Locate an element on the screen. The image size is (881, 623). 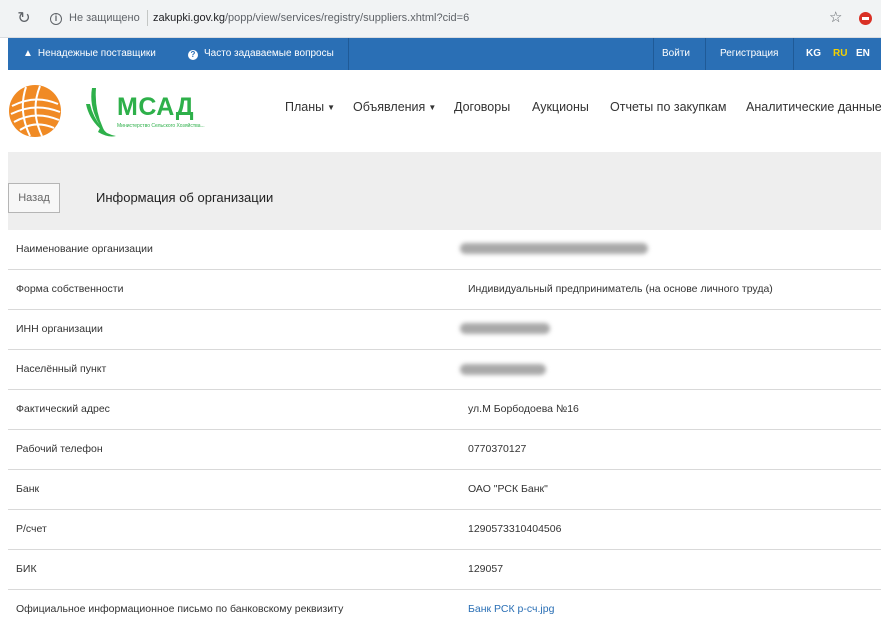
url-separator is located at coordinates (147, 18).